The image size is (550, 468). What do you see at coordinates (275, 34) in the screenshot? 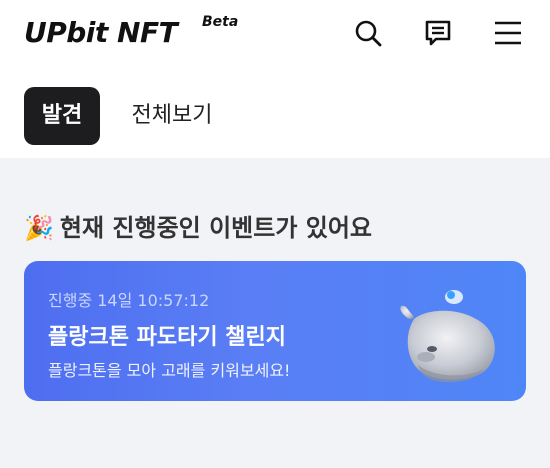
I see `header: UPbit NFT Beta` at bounding box center [275, 34].